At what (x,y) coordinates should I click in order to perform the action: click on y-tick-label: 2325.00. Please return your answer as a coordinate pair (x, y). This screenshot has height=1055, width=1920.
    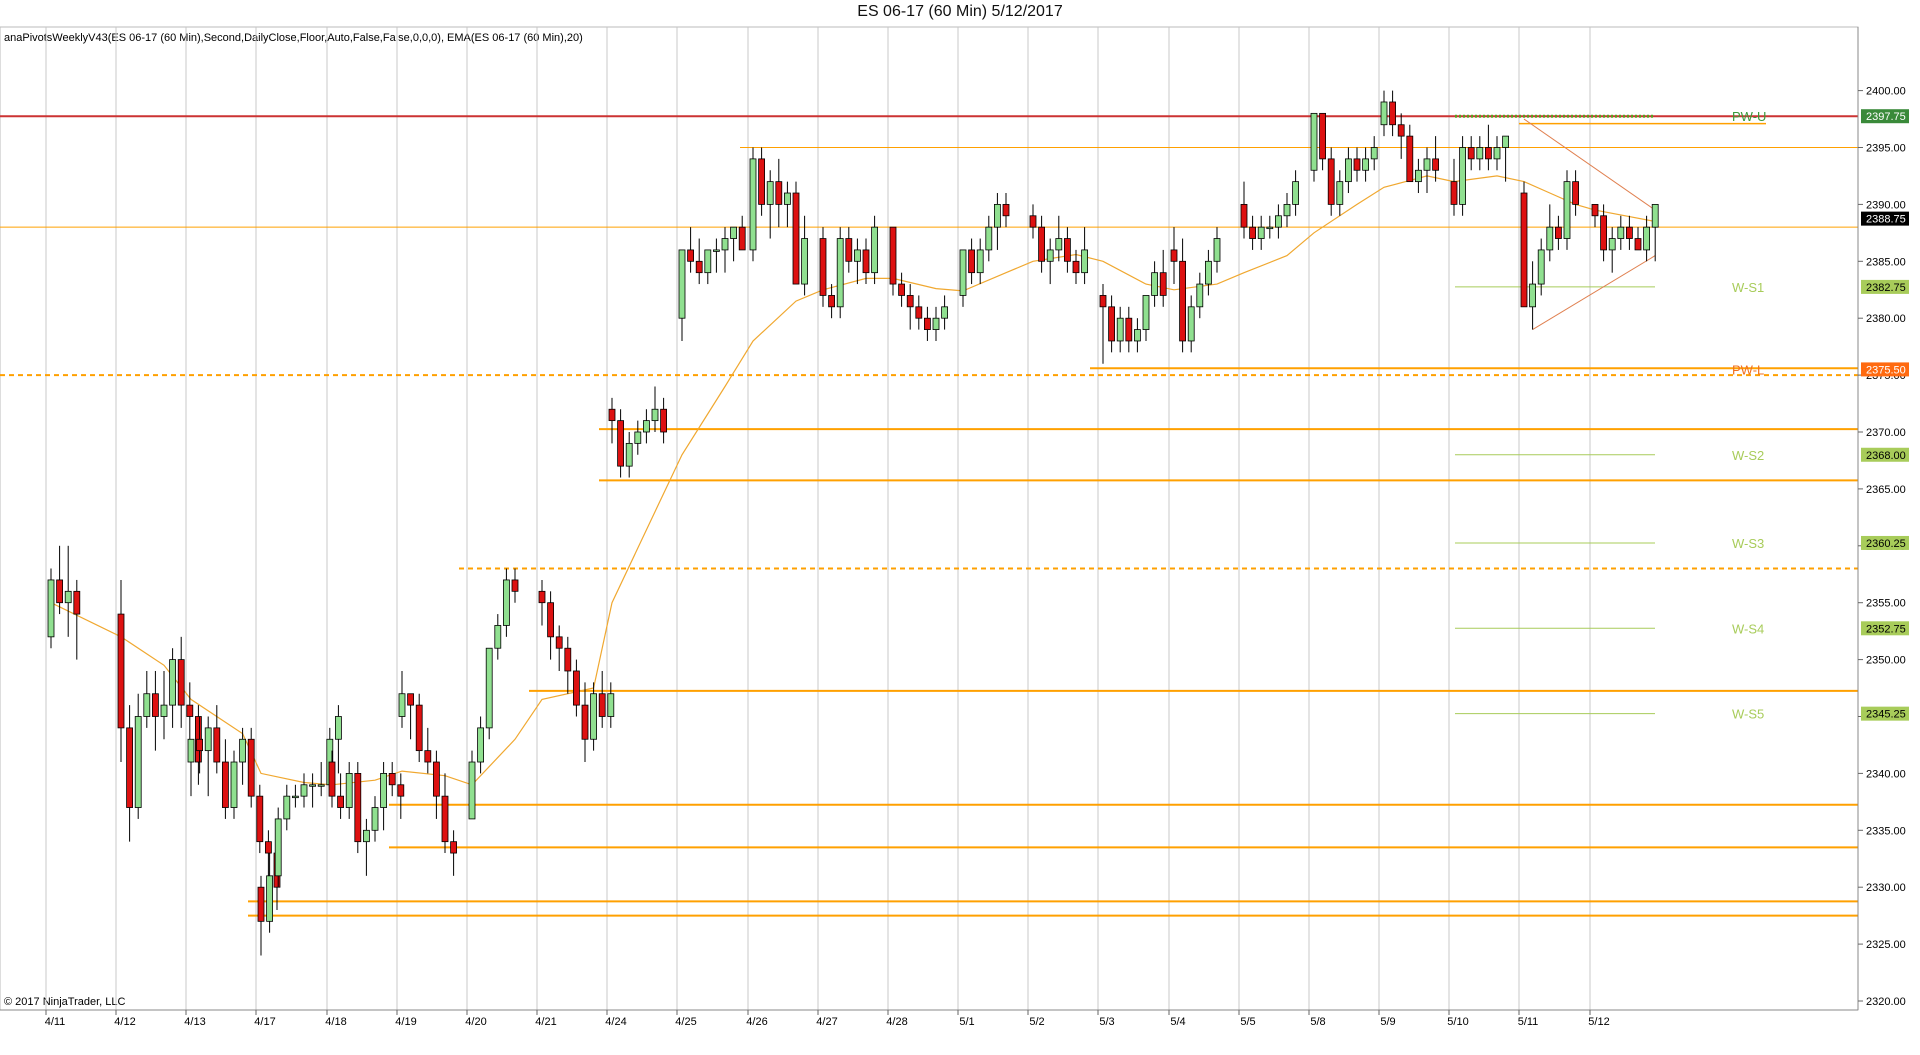
    Looking at the image, I should click on (1886, 945).